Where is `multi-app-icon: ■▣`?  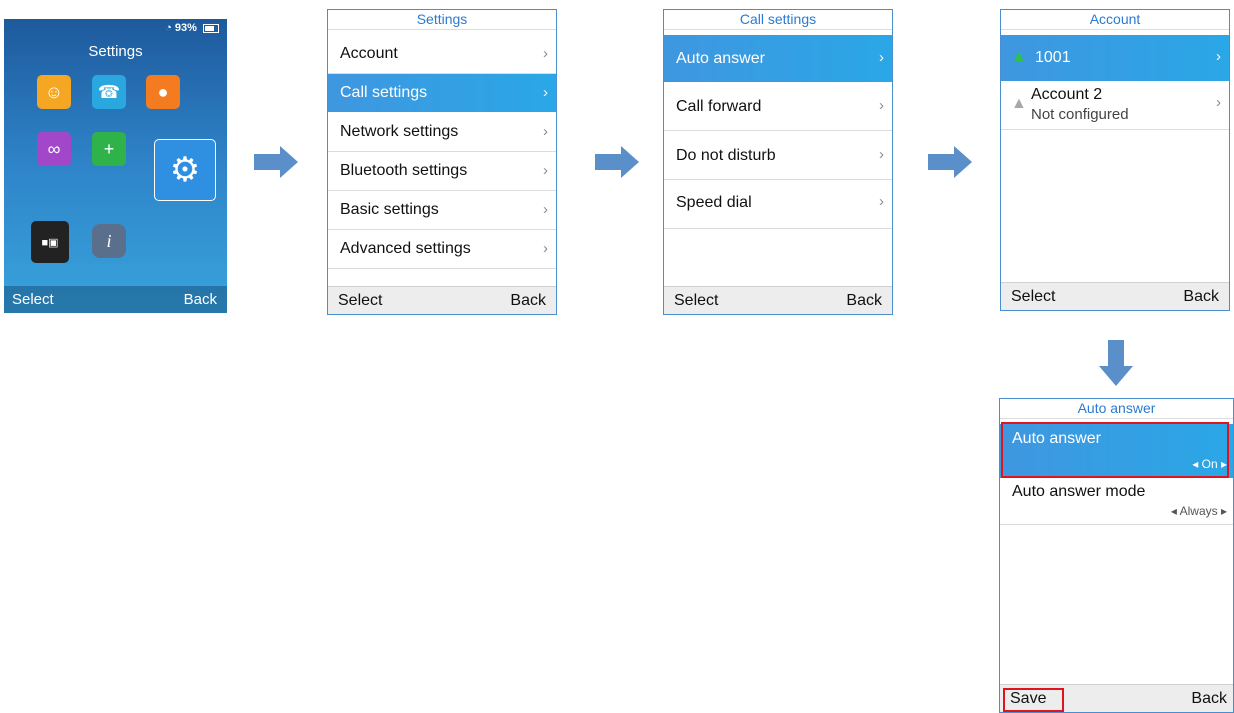
multi-app-icon: ■▣ is located at coordinates (50, 242).